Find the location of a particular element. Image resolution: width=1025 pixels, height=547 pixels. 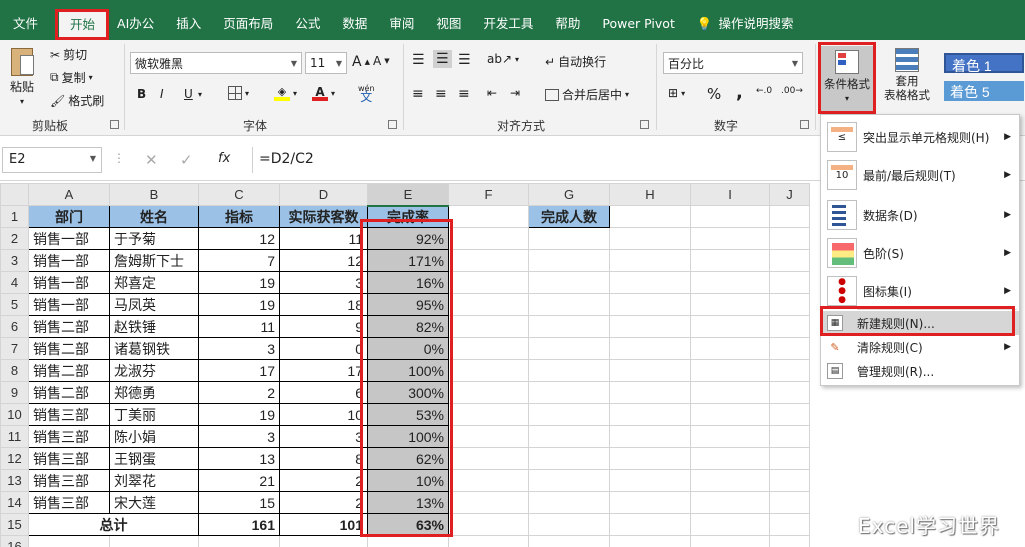

italic-button: I is located at coordinates (162, 94).